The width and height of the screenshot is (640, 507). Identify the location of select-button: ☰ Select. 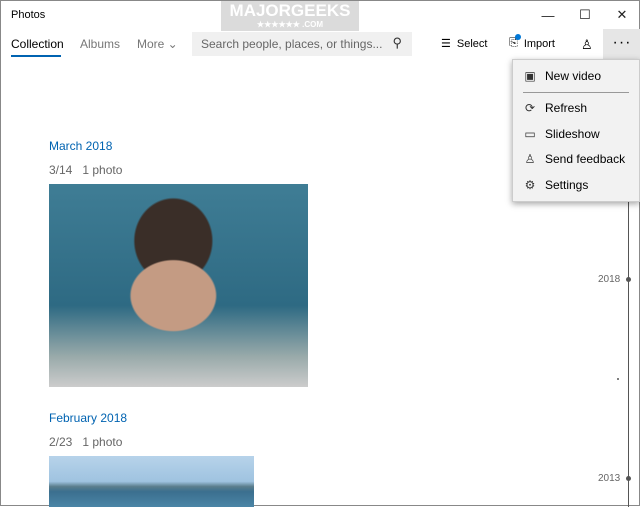
(464, 44).